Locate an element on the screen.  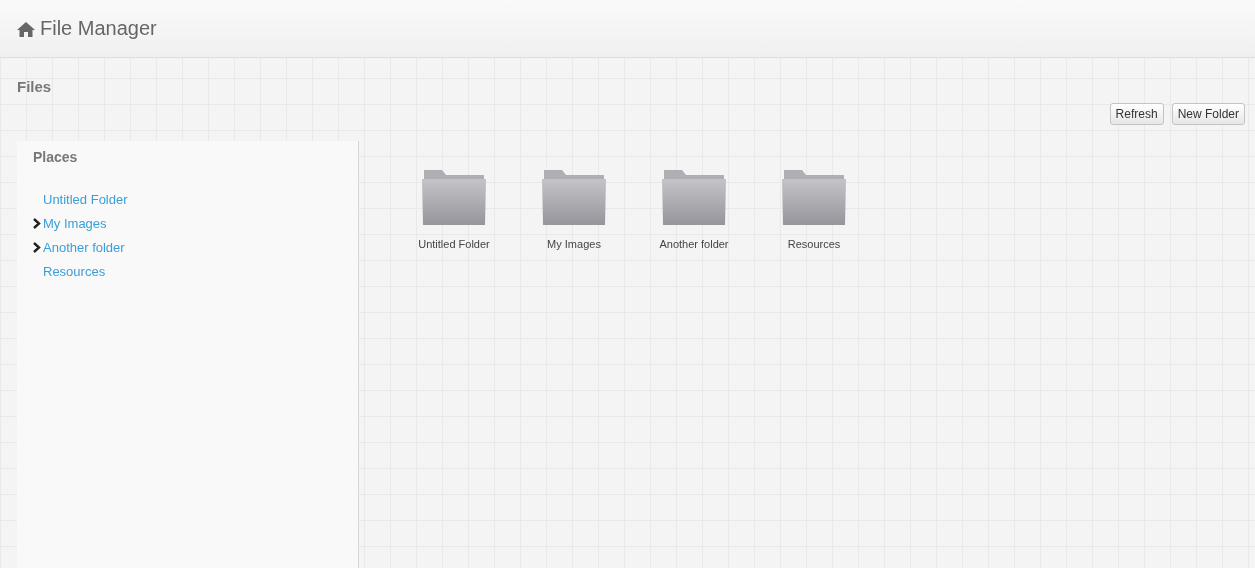
app-title: File Manager is located at coordinates (98, 28).